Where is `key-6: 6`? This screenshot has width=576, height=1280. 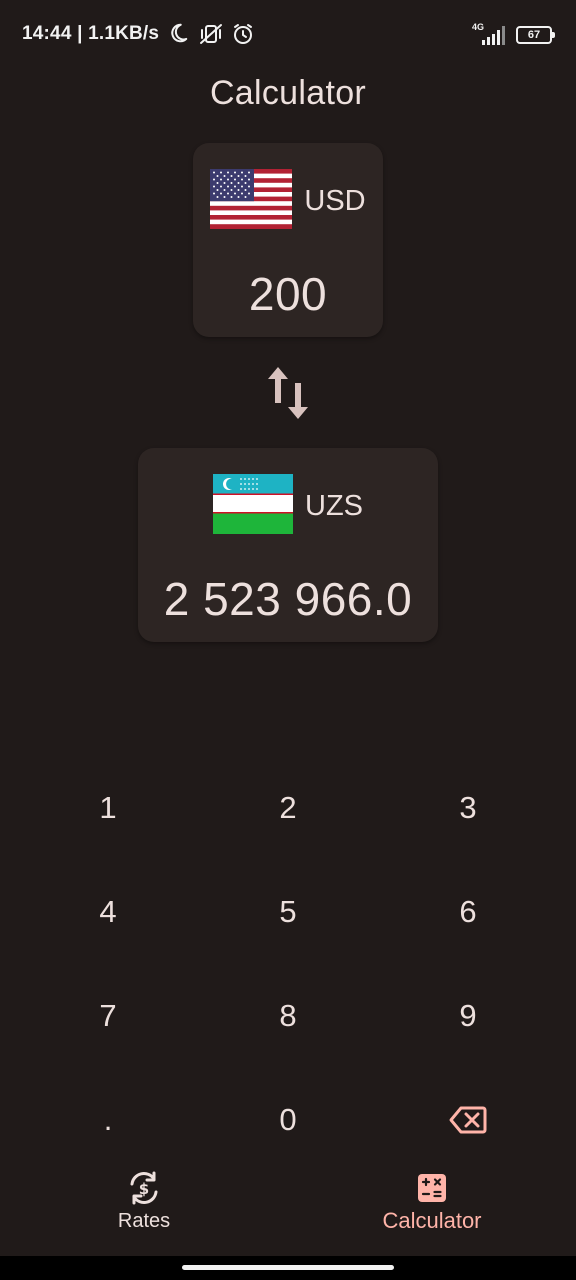 key-6: 6 is located at coordinates (468, 912).